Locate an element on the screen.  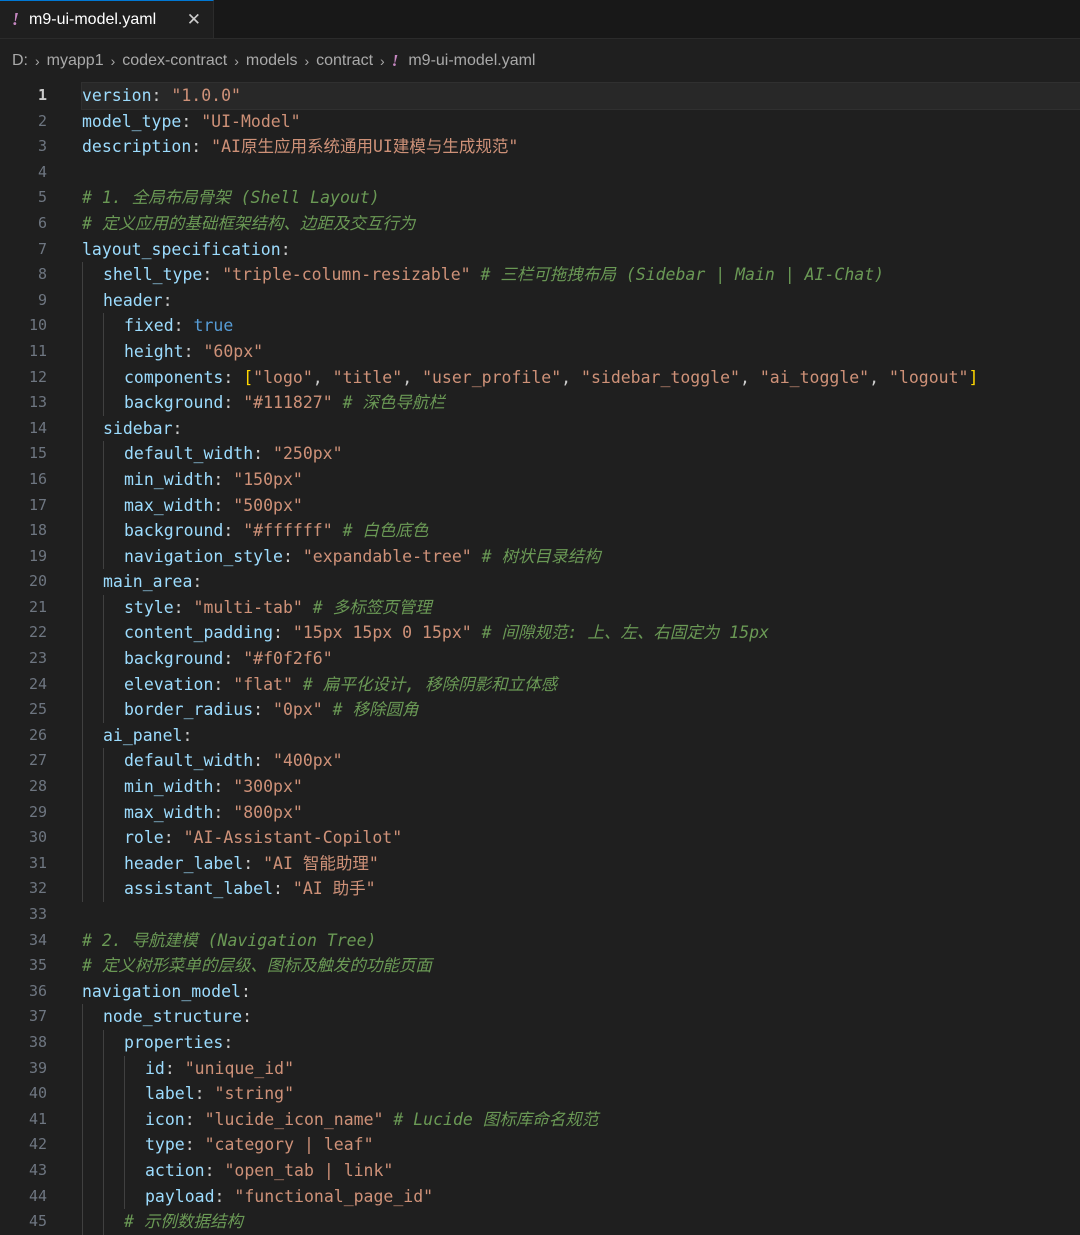
code-line: 23 background: "#f0f2f6" is located at coordinates (540, 659).